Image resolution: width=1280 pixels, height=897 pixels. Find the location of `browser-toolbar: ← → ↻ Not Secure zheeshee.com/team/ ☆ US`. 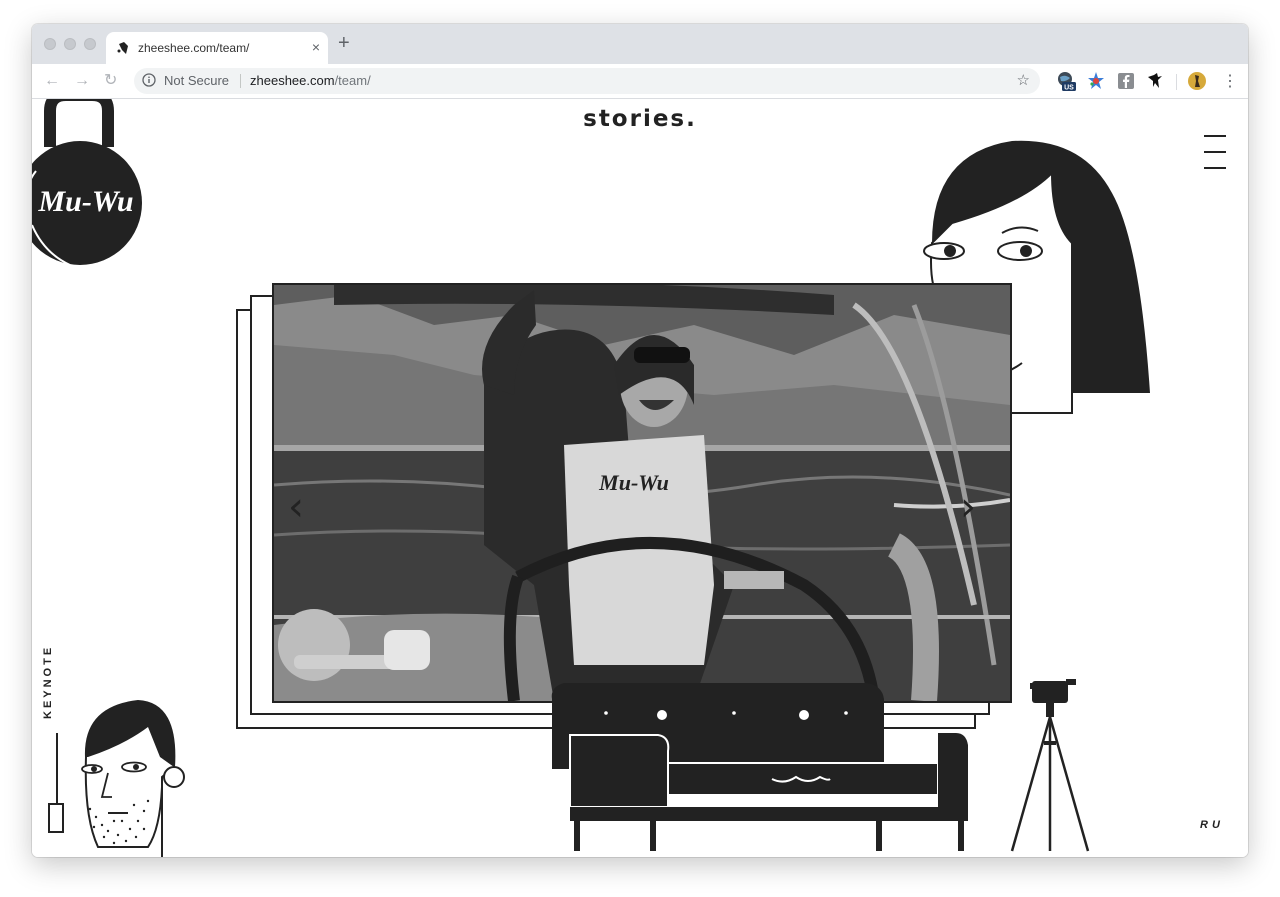

browser-toolbar: ← → ↻ Not Secure zheeshee.com/team/ ☆ US is located at coordinates (640, 81).